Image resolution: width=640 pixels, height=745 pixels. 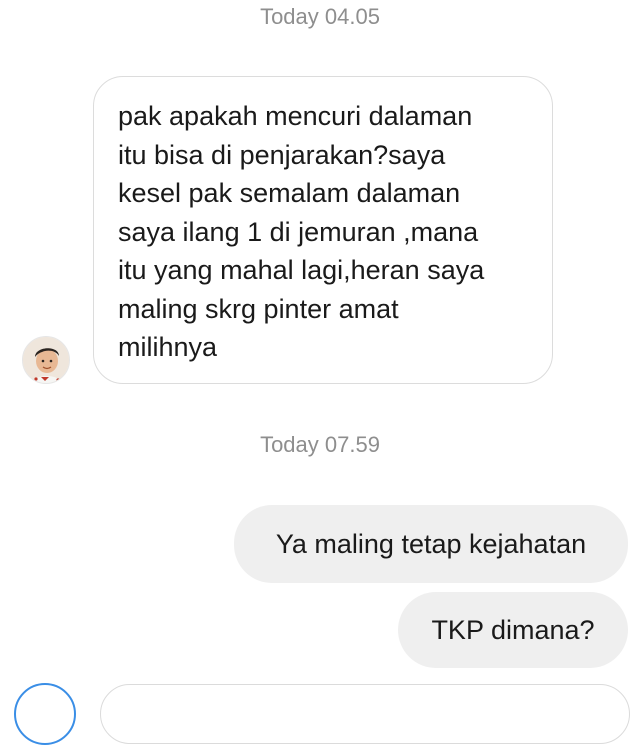 What do you see at coordinates (258, 308) in the screenshot?
I see `message-line: maling skrg pinter amat` at bounding box center [258, 308].